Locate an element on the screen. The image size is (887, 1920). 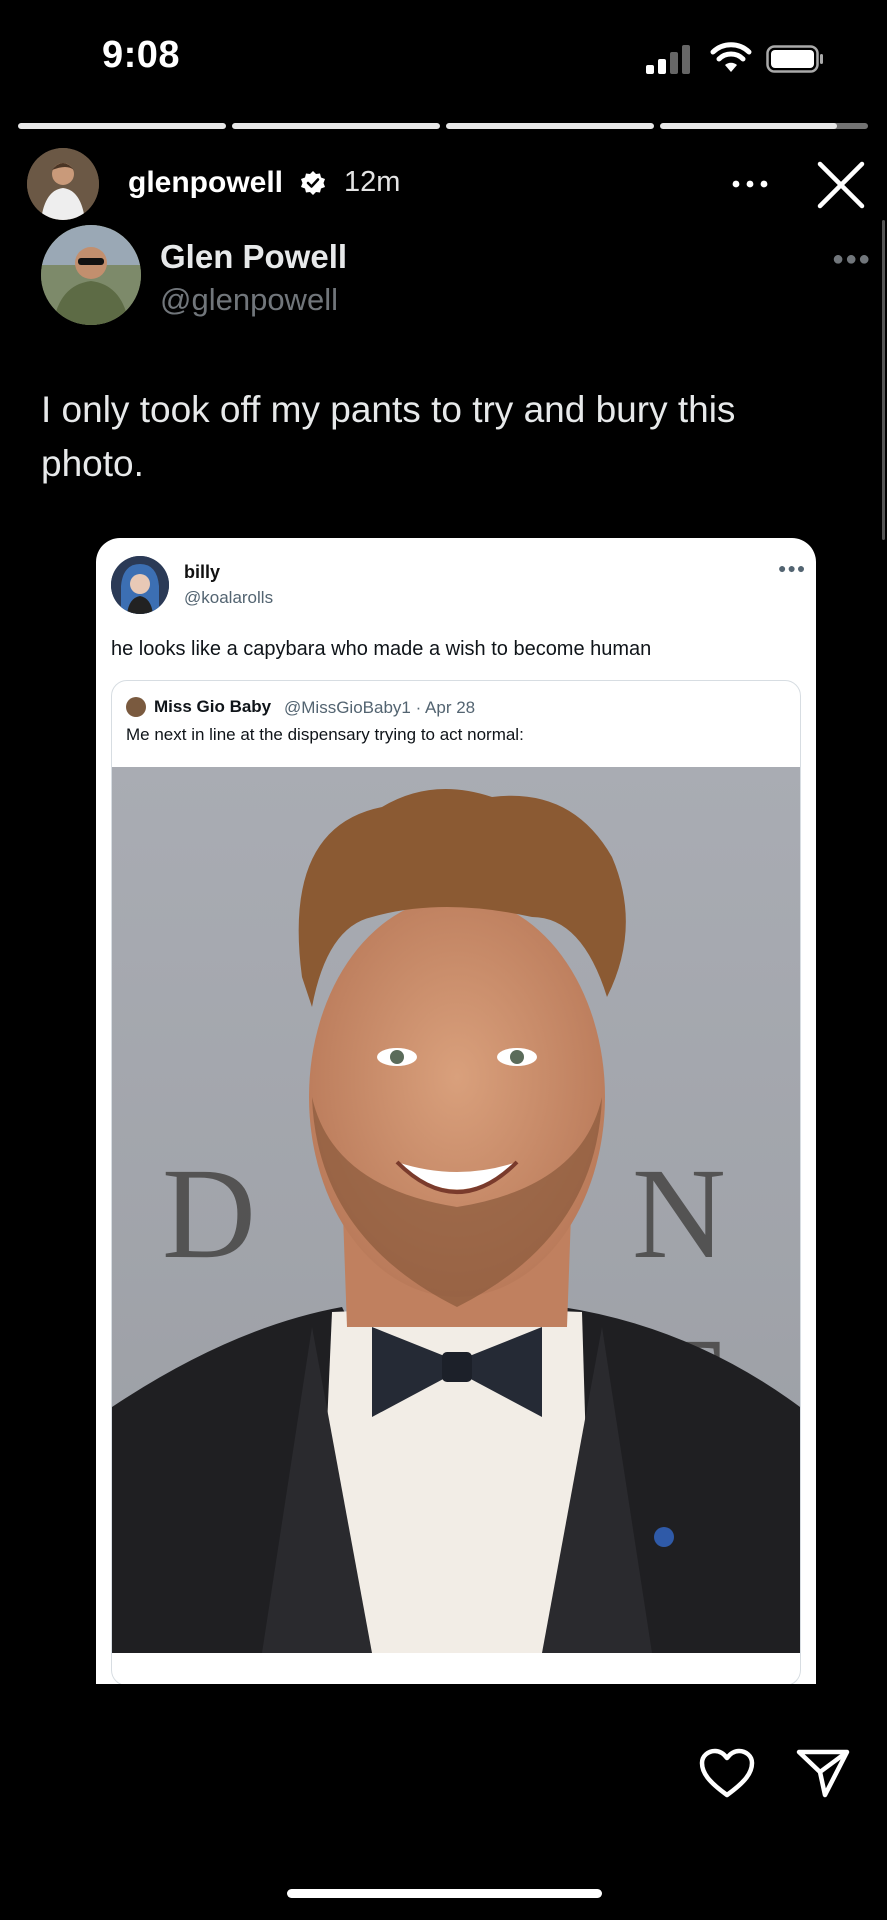
svg-text: D is located at coordinates (209, 1214).